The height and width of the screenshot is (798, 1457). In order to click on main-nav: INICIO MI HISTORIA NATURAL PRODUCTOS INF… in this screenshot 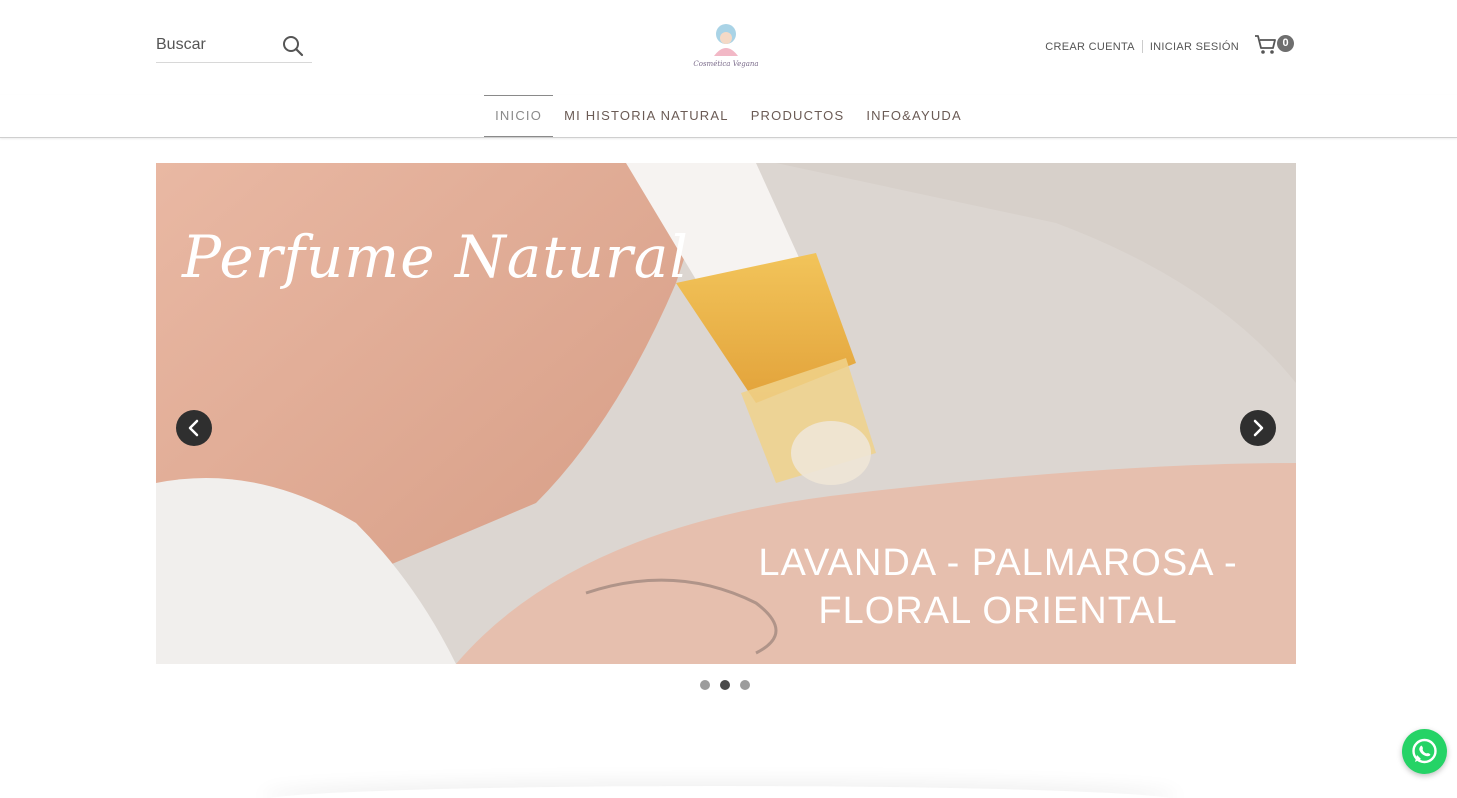, I will do `click(728, 116)`.